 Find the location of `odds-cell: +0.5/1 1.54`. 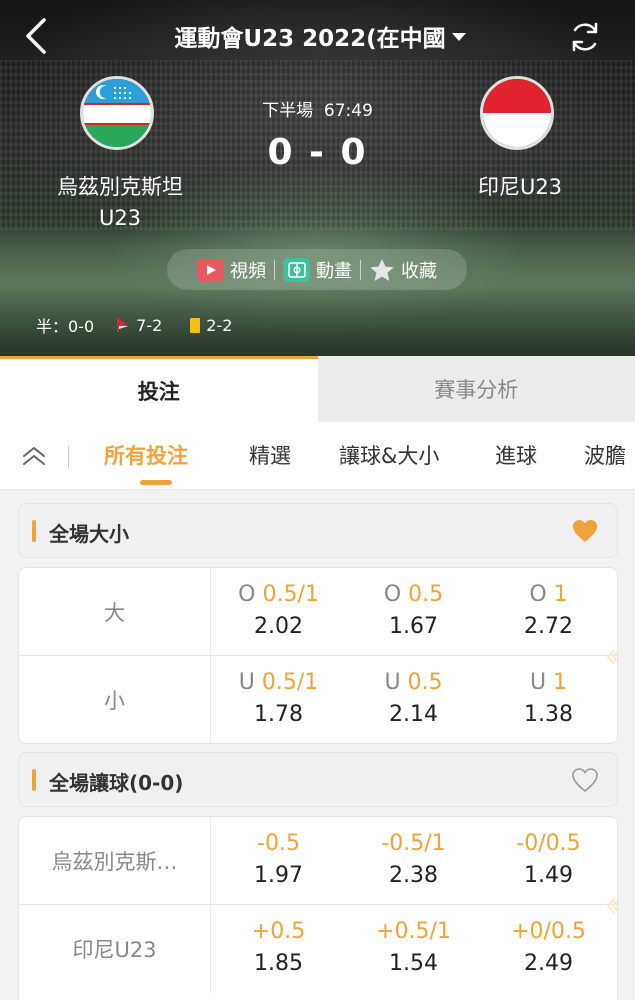

odds-cell: +0.5/1 1.54 is located at coordinates (413, 949).